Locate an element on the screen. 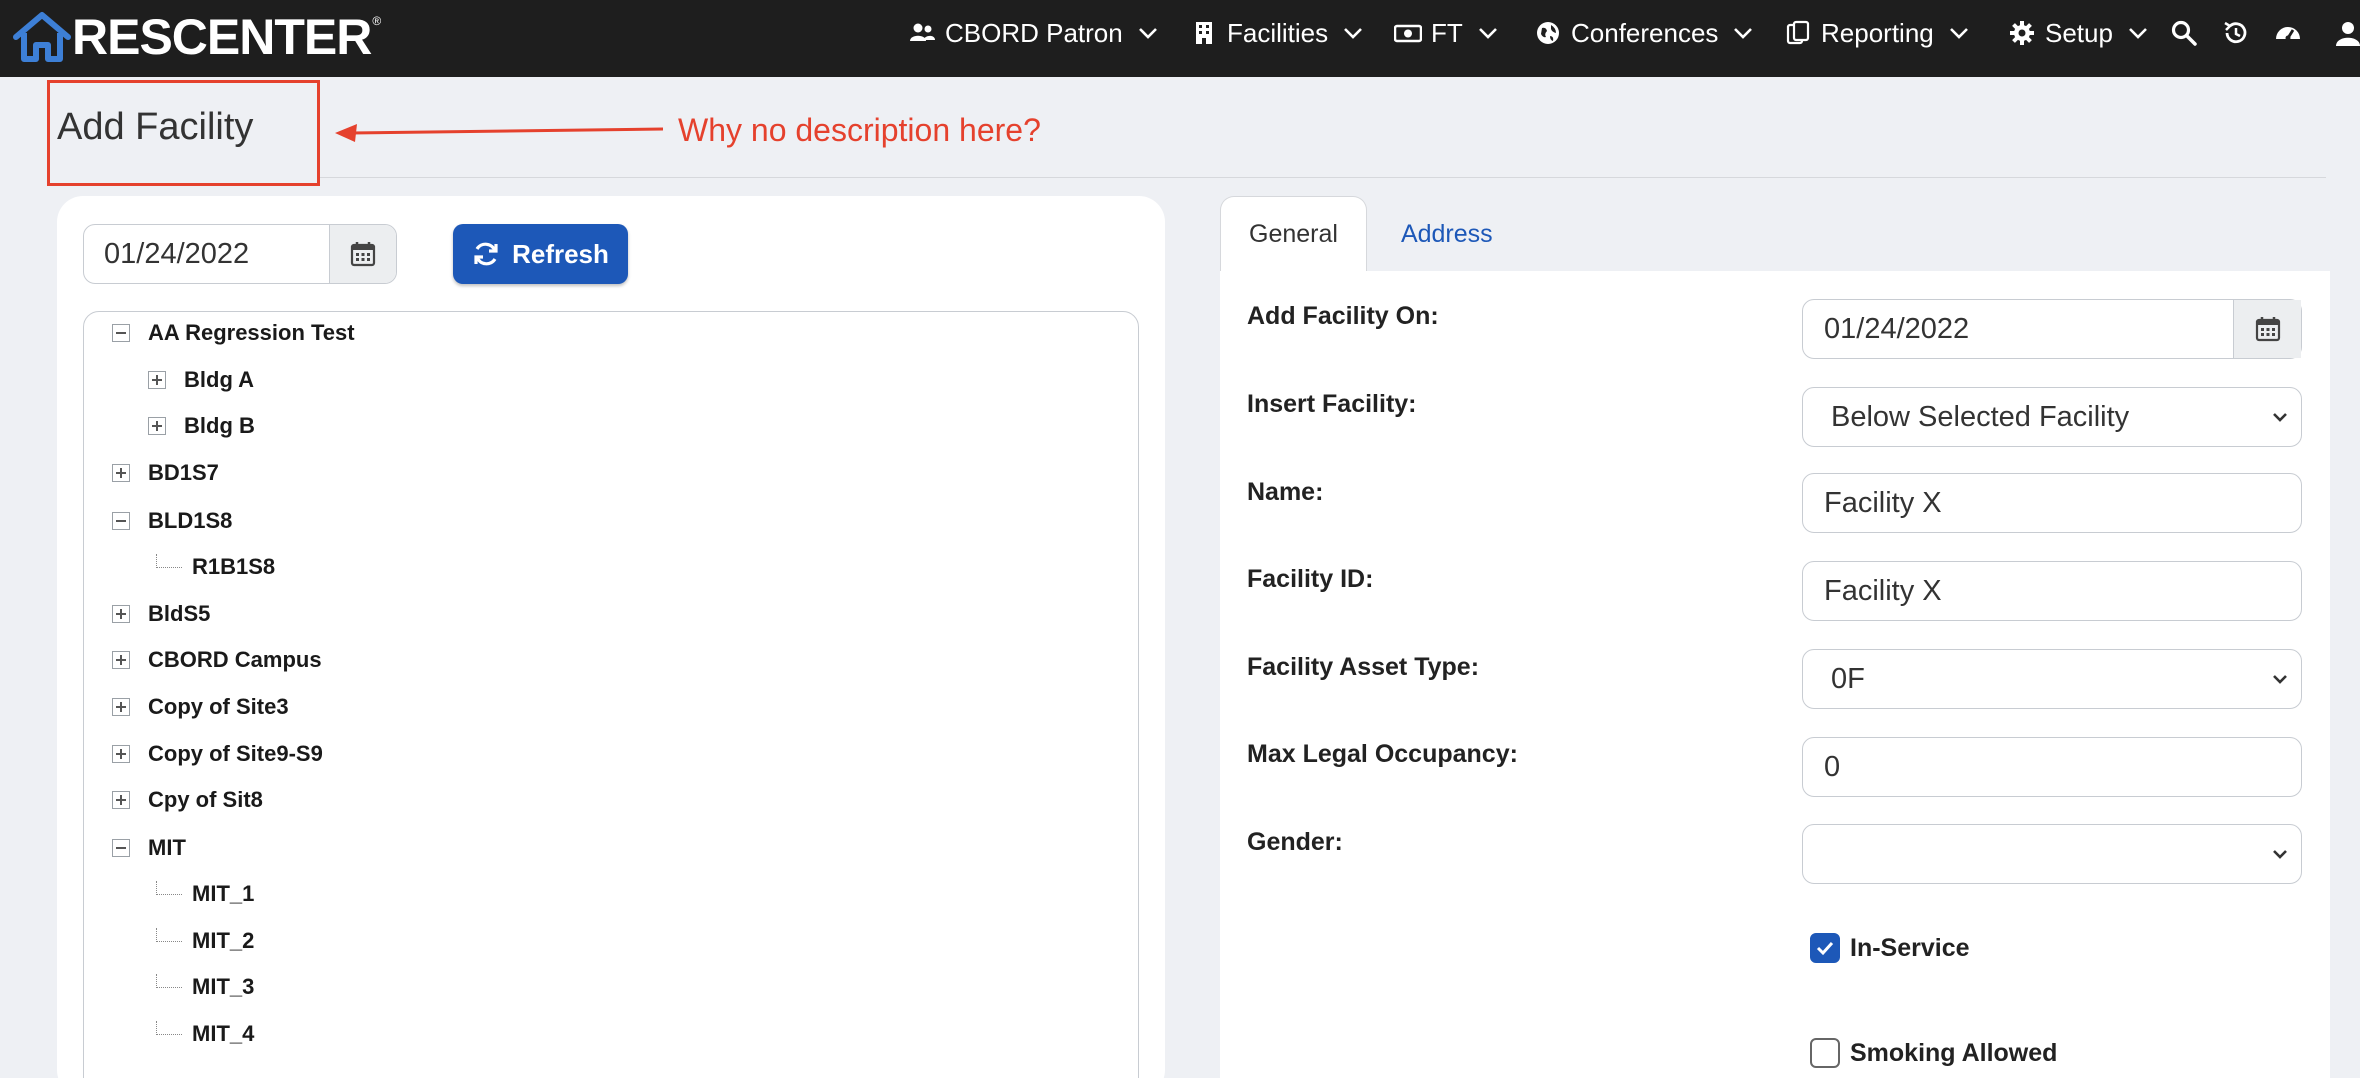 The width and height of the screenshot is (2360, 1078). tree-node-label: Cpy of Sit8 is located at coordinates (205, 799).